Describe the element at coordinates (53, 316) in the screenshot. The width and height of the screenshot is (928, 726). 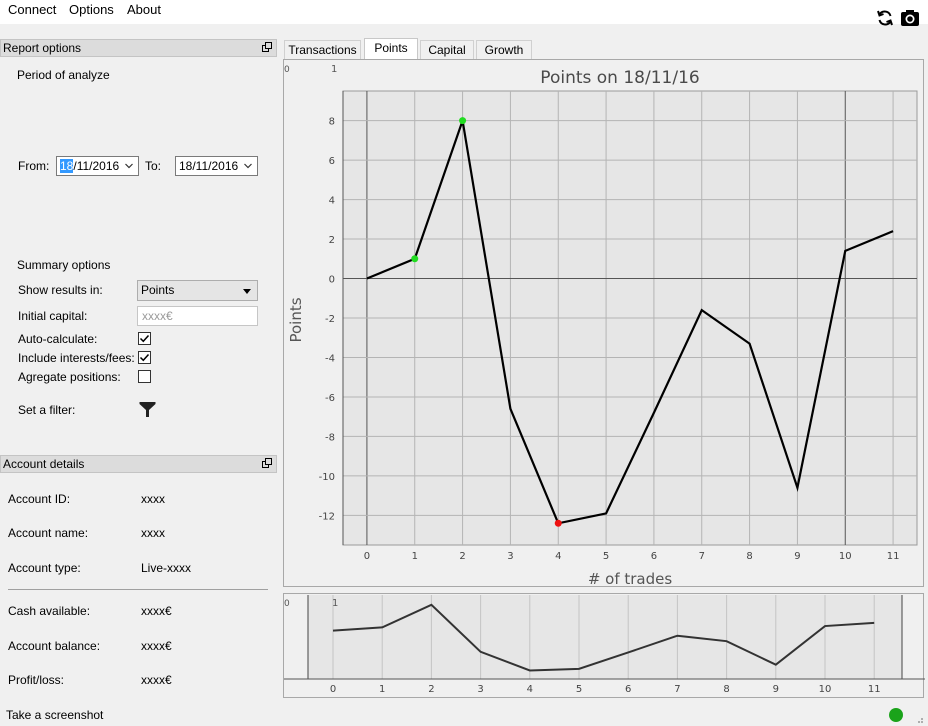
I see `initial-capital-label: Initial capital:` at that location.